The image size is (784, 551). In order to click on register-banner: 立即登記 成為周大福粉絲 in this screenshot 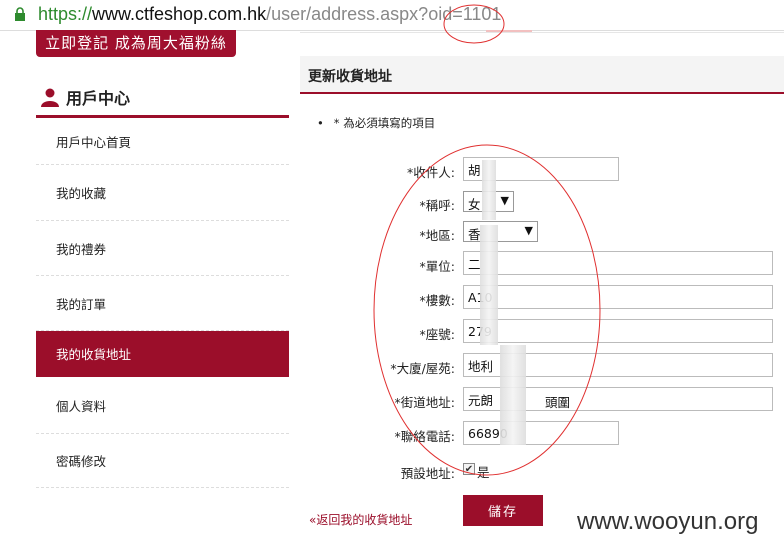, I will do `click(136, 43)`.